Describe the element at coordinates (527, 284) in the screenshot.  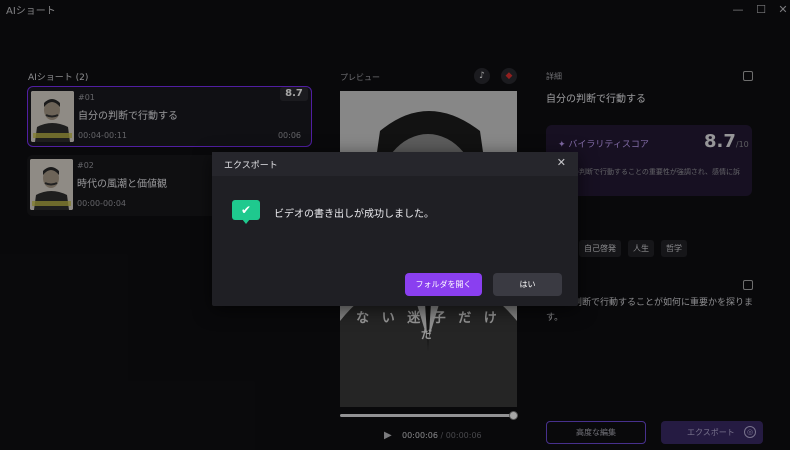
I see `yes-button: はい` at that location.